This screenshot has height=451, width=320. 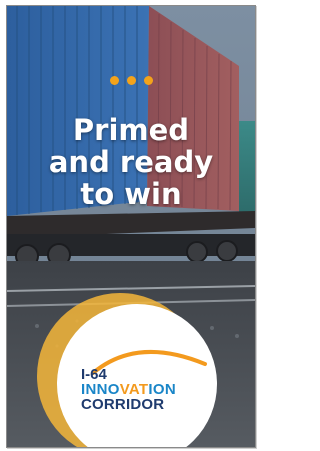 What do you see at coordinates (123, 404) in the screenshot?
I see `logo-line-3: CORRIDOR` at bounding box center [123, 404].